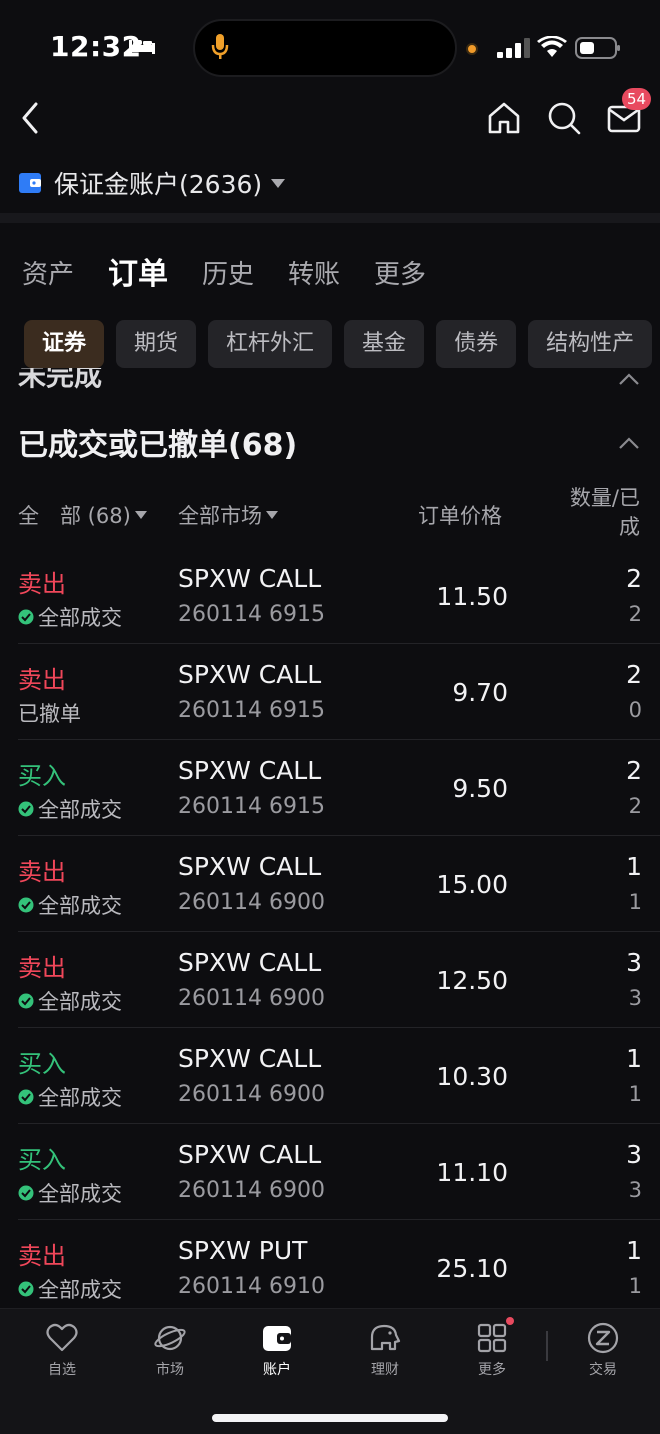 Image resolution: width=660 pixels, height=1434 pixels. I want to click on privacy-indicator-dot, so click(472, 49).